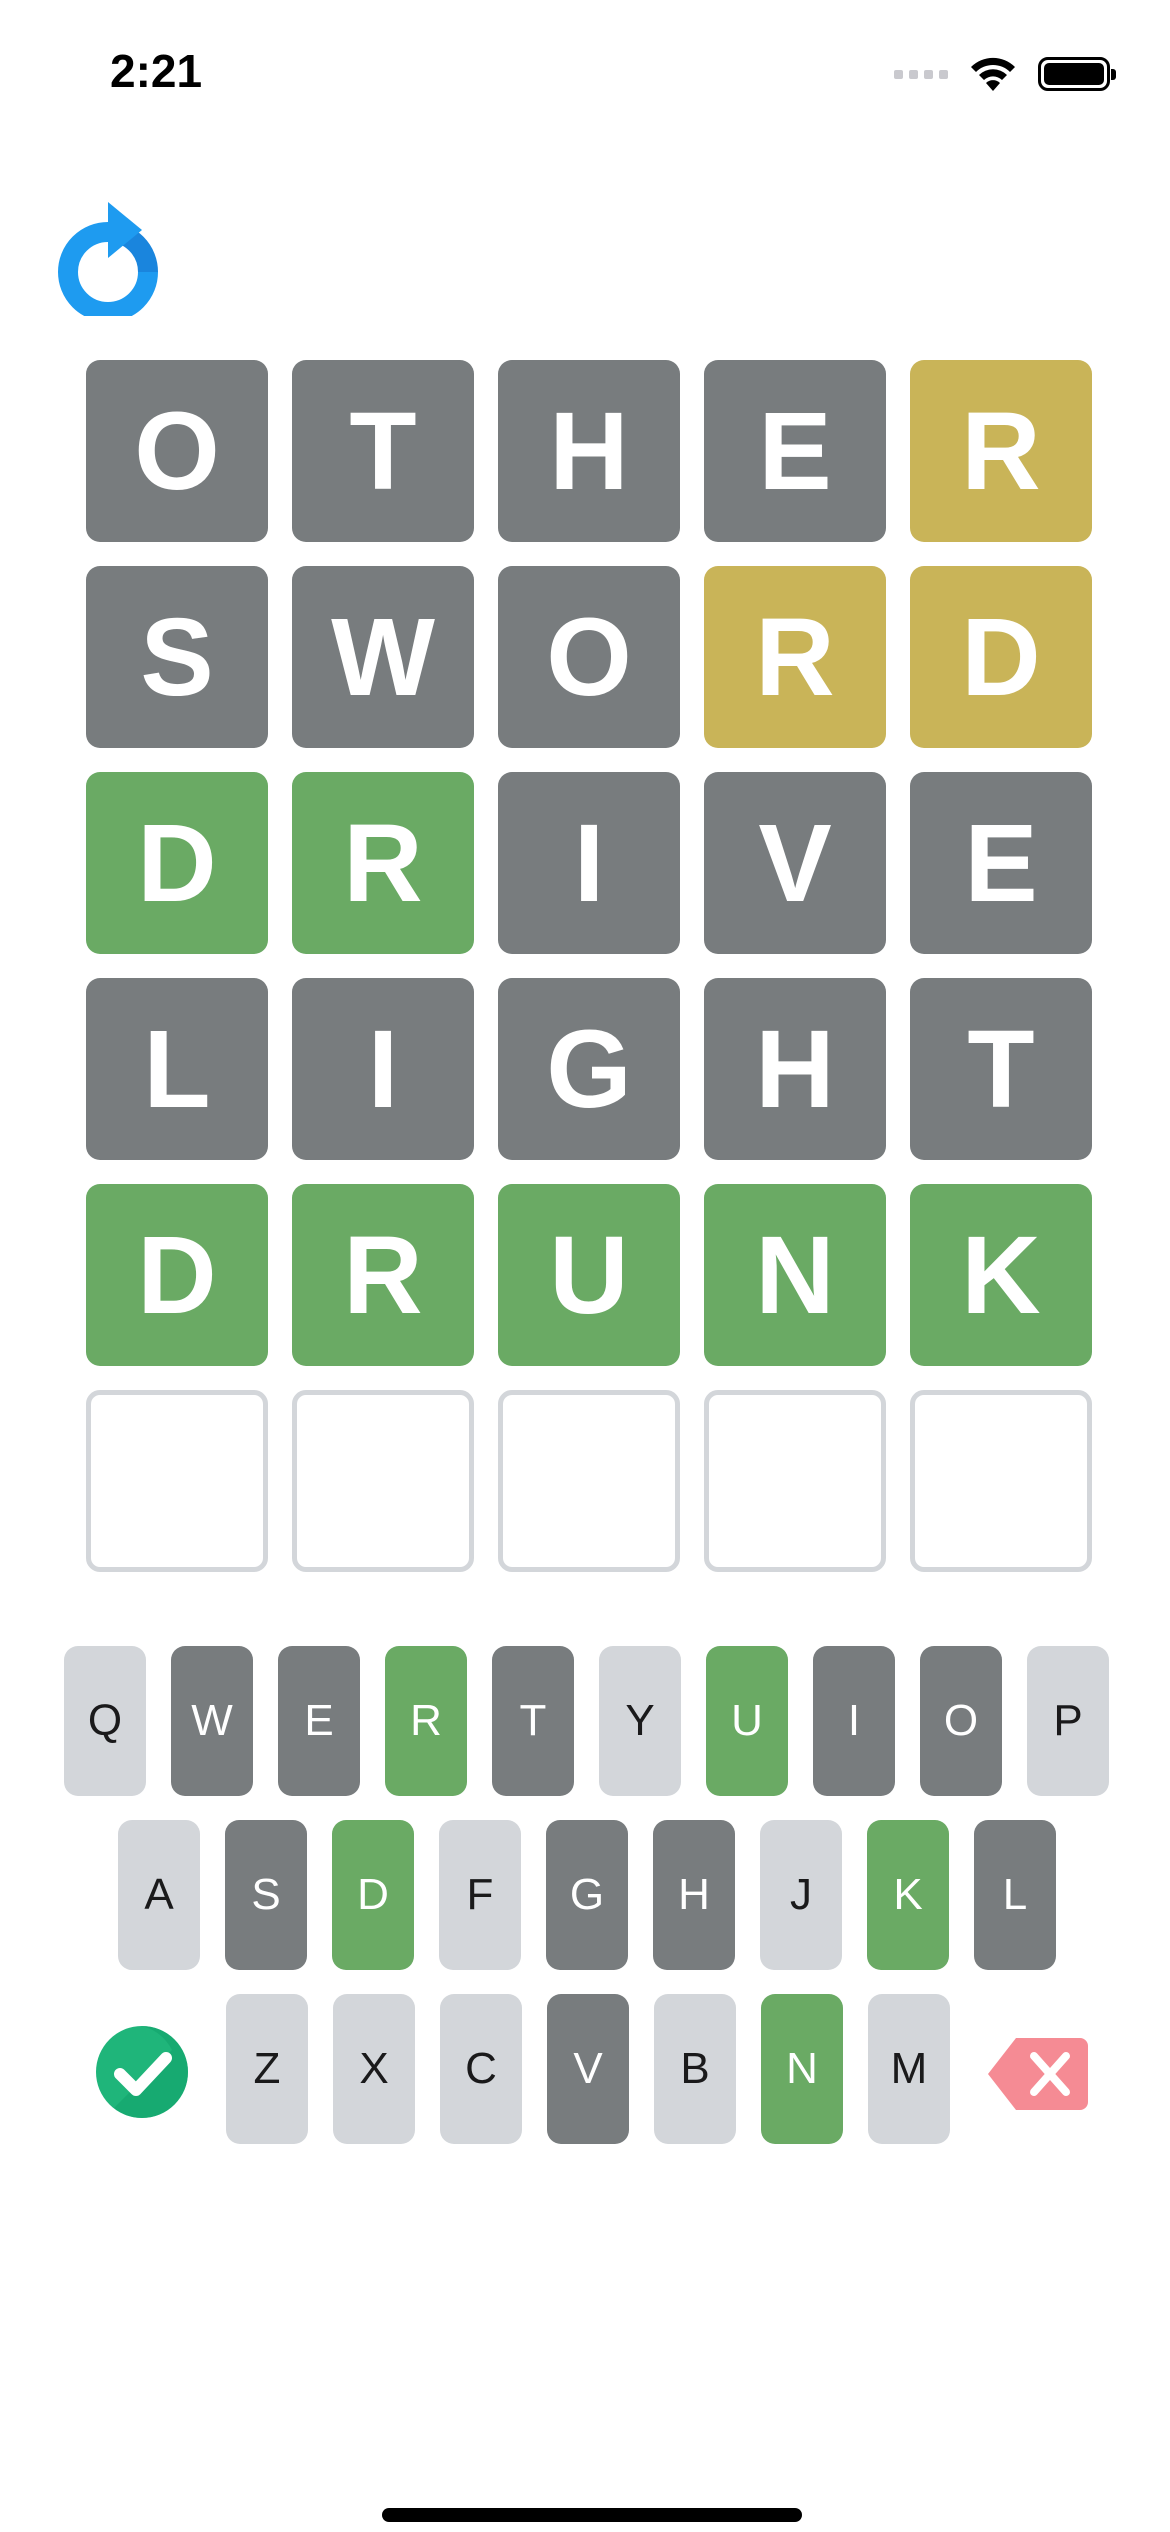  What do you see at coordinates (747, 1721) in the screenshot?
I see `key-u: U` at bounding box center [747, 1721].